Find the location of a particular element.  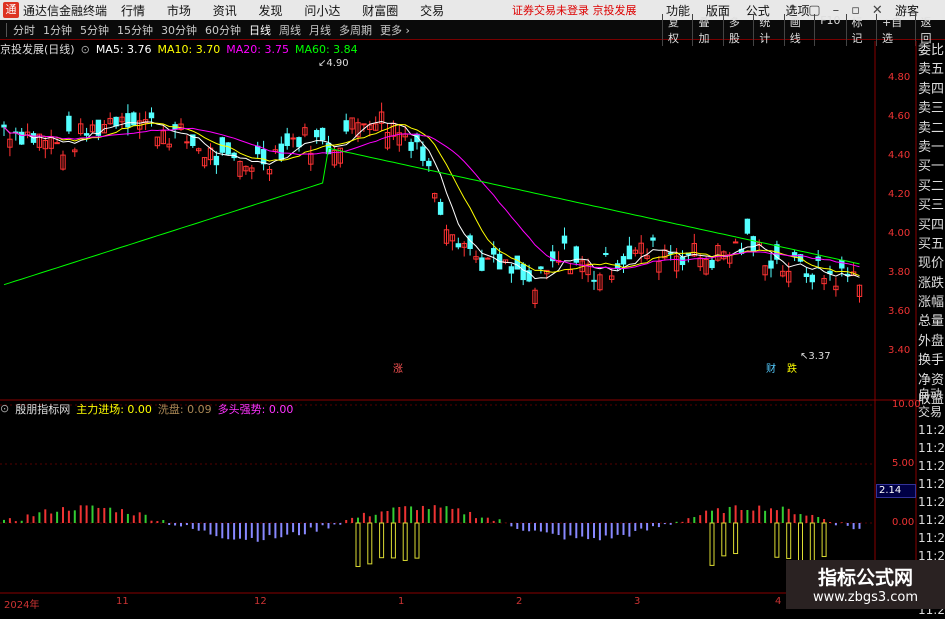

watermark-title: 指标公式网 is located at coordinates (865, 578).